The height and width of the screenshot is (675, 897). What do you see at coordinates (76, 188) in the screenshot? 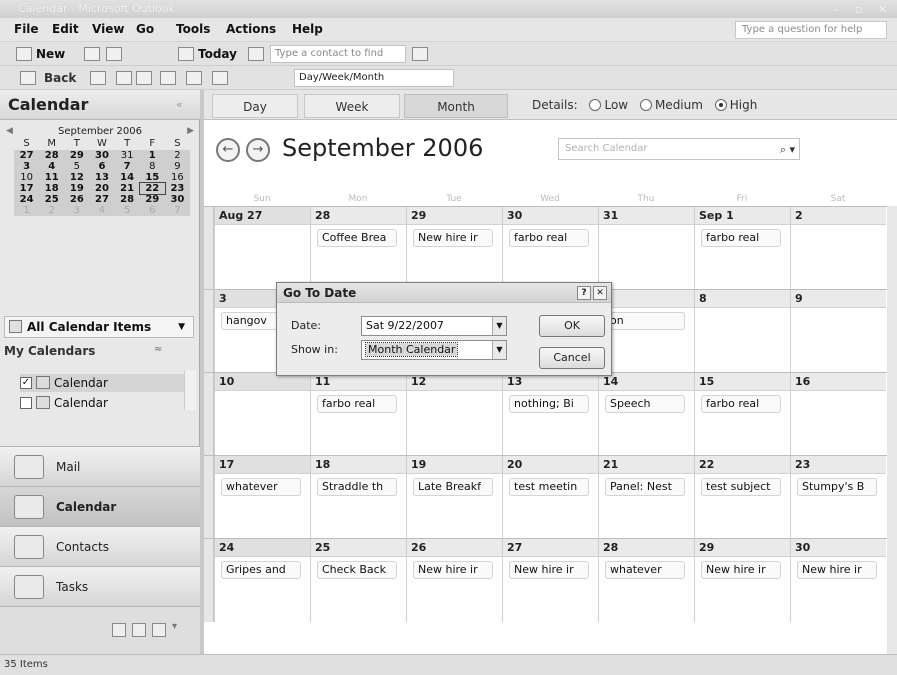
I see `mini-day: 19` at bounding box center [76, 188].